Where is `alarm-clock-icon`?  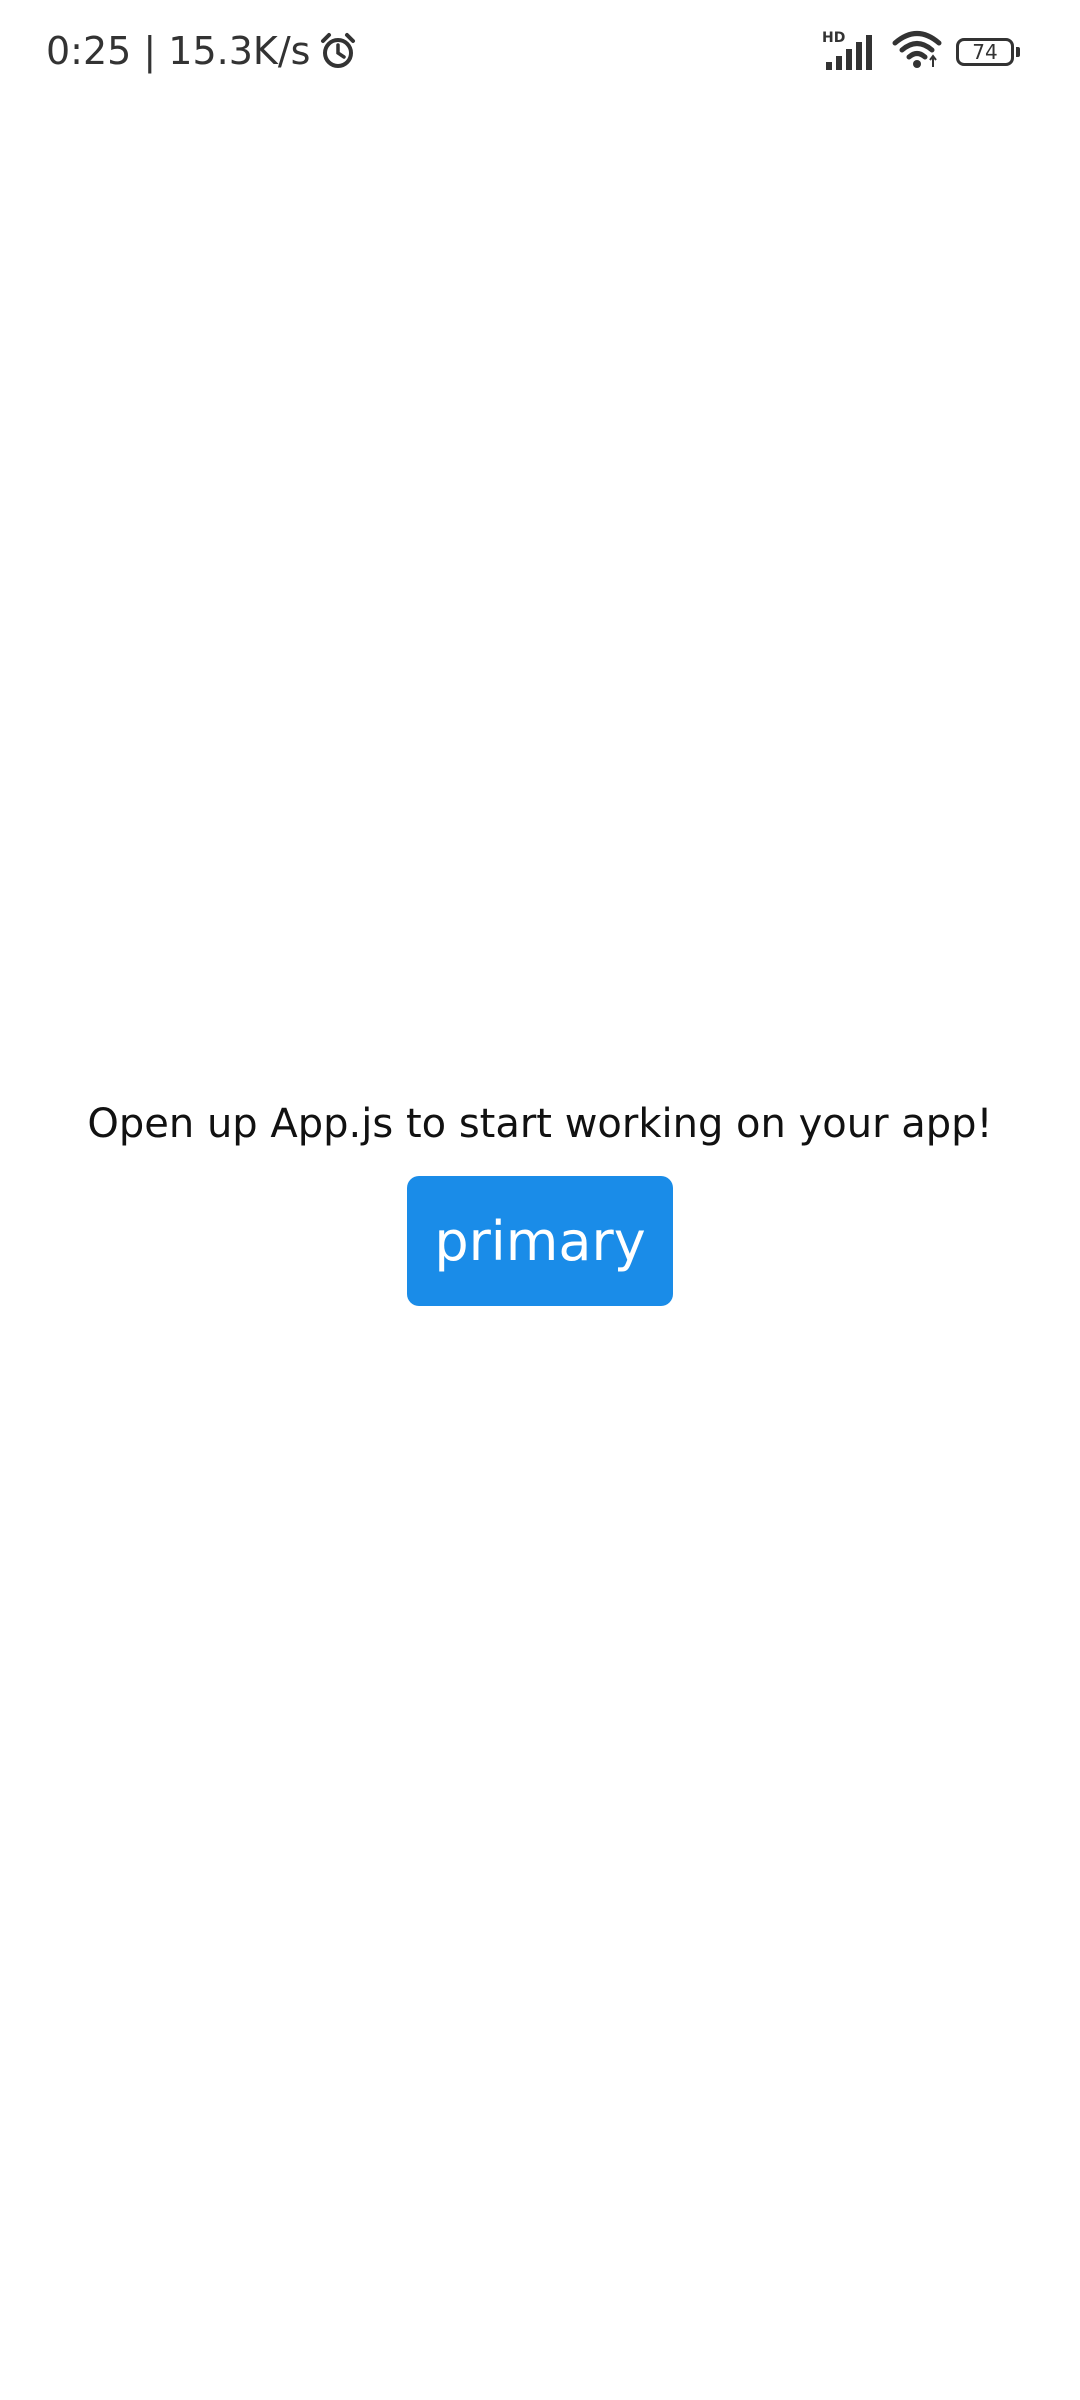 alarm-clock-icon is located at coordinates (338, 51).